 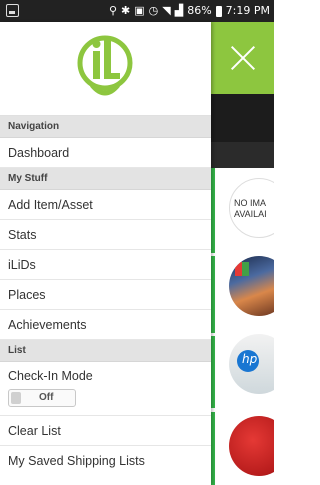 I want to click on nav-item-ilids: iLiDs, so click(x=105, y=265).